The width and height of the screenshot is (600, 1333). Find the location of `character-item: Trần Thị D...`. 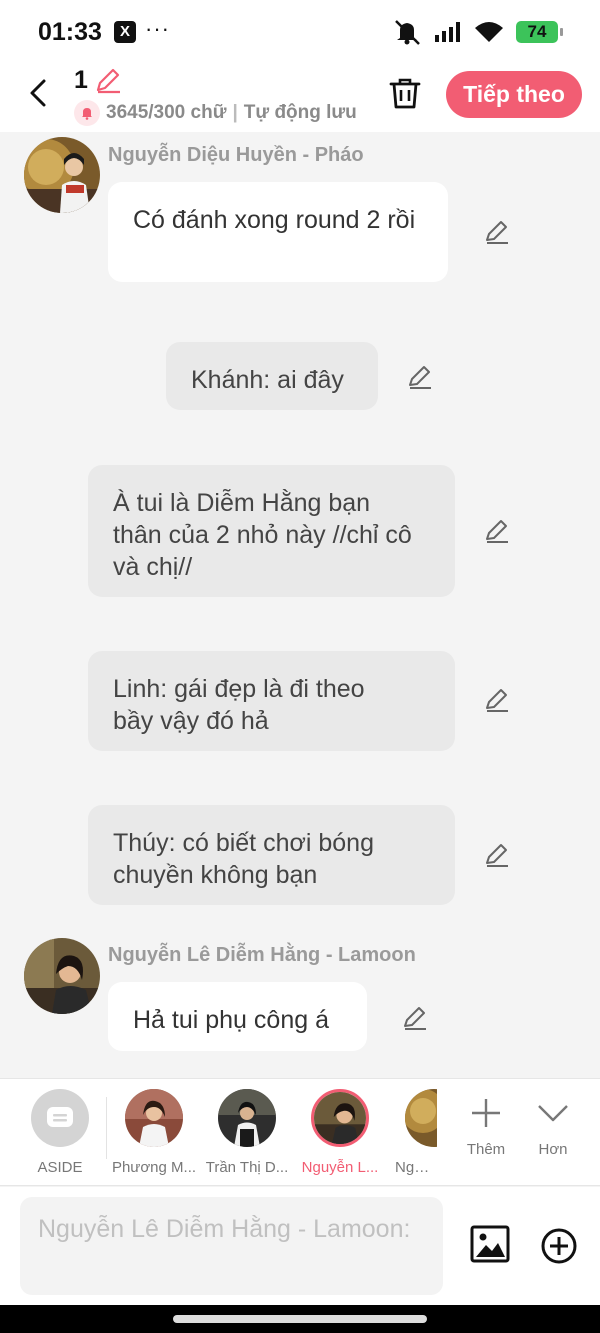

character-item: Trần Thị D... is located at coordinates (247, 1132).